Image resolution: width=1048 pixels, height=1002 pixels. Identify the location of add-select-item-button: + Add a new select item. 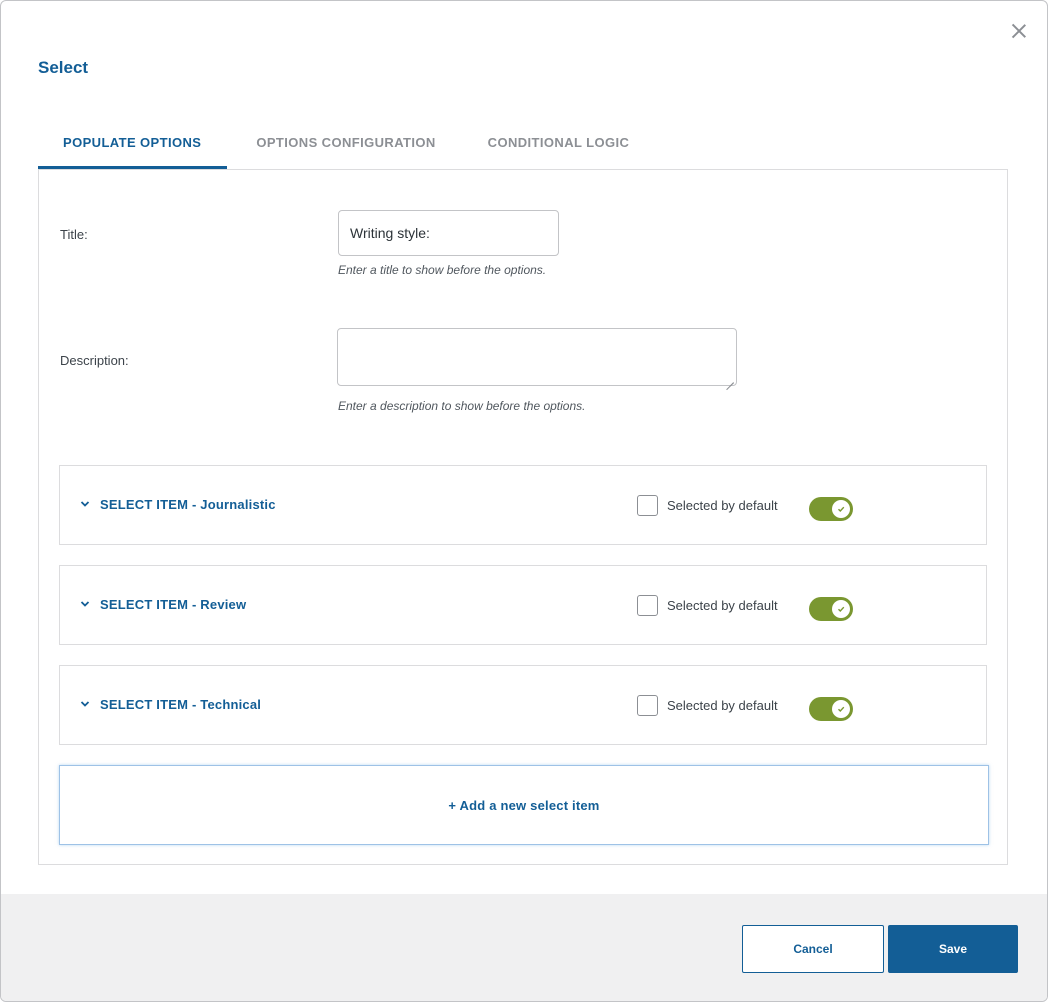
(524, 805).